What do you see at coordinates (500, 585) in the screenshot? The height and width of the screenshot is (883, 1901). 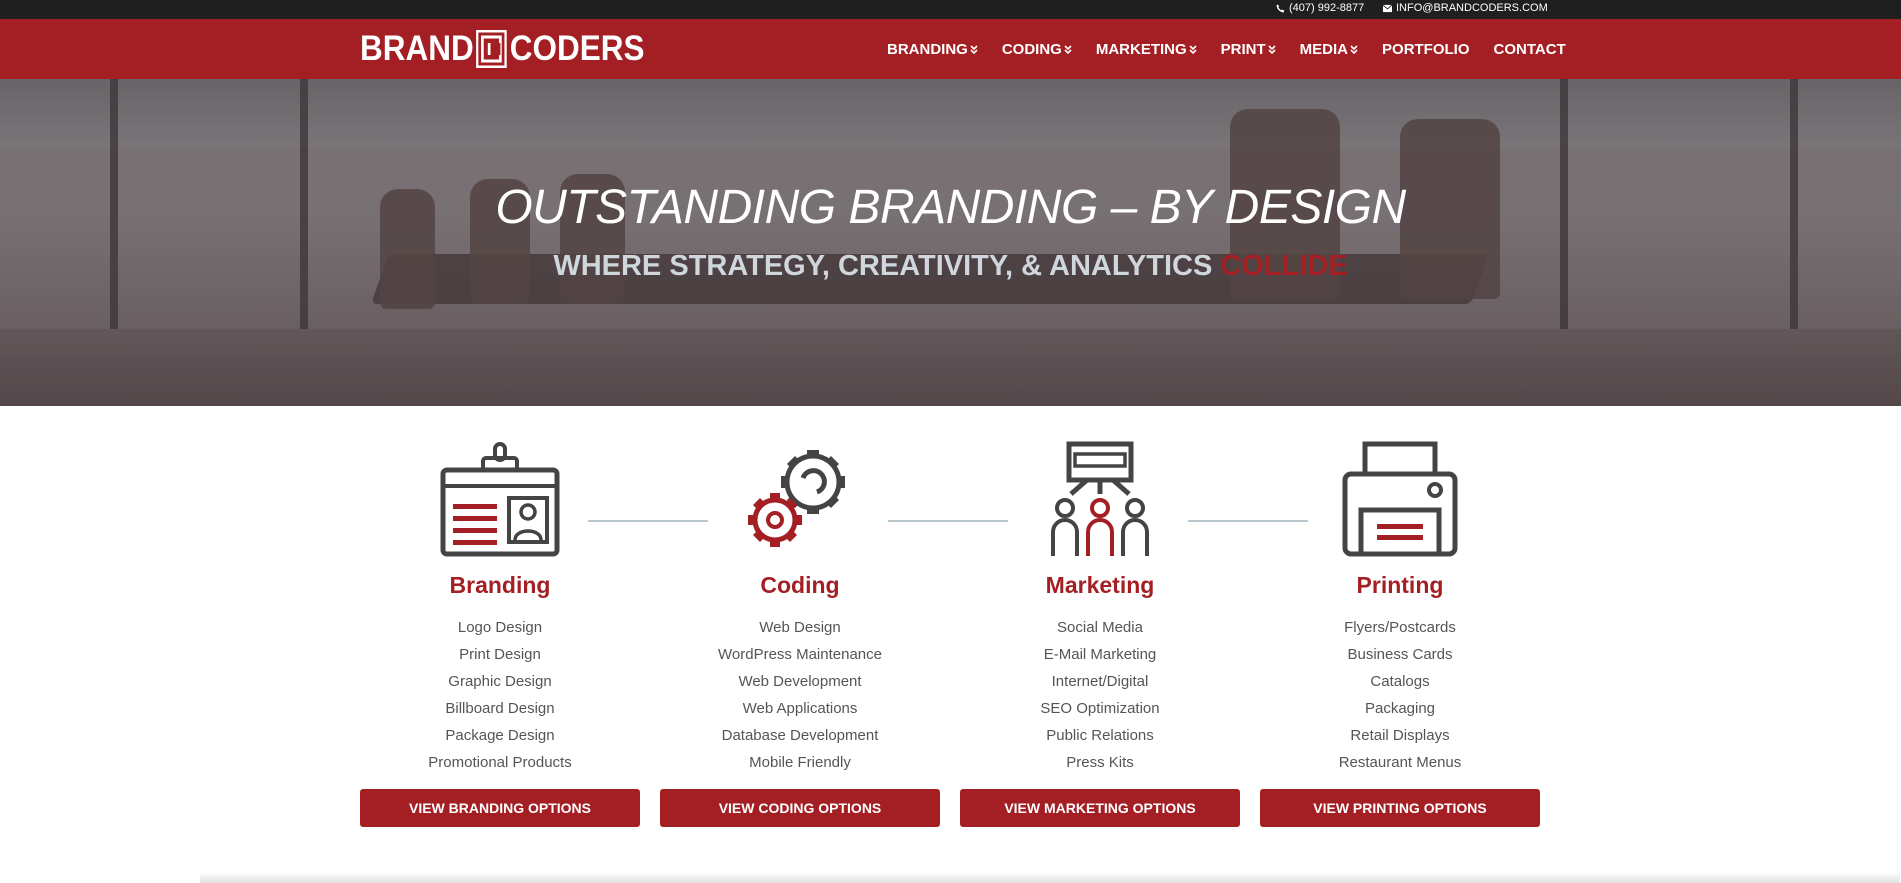 I see `service-title: Branding` at bounding box center [500, 585].